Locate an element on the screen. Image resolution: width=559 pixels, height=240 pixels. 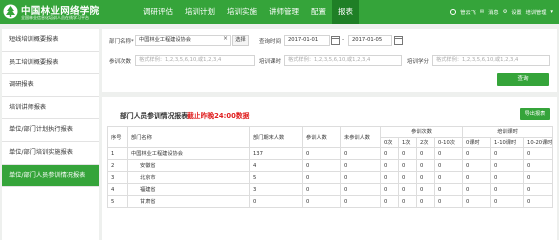
nav-item: 培训实施 is located at coordinates (242, 12).